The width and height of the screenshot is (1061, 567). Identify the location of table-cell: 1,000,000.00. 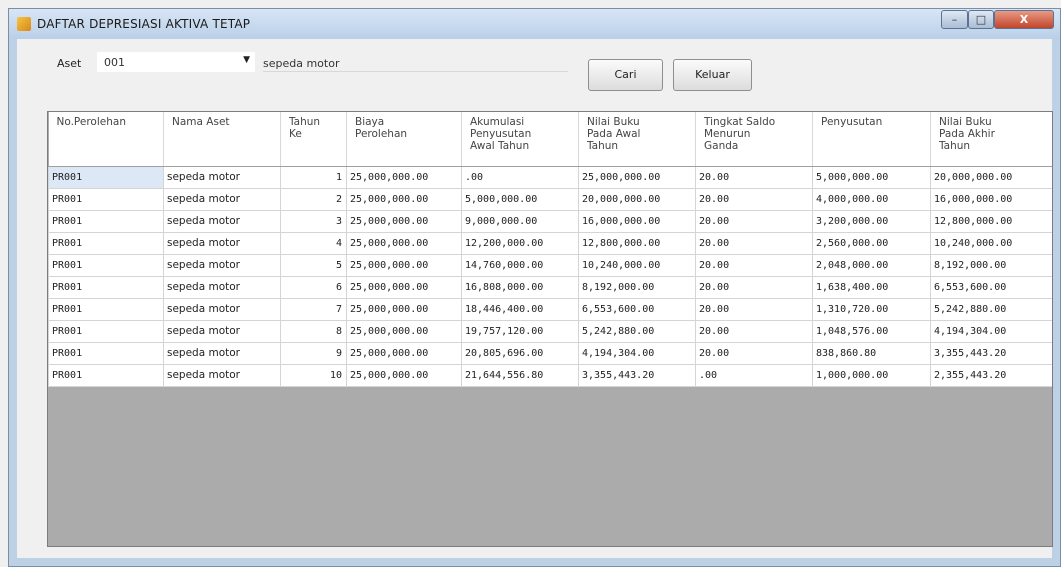
(871, 375).